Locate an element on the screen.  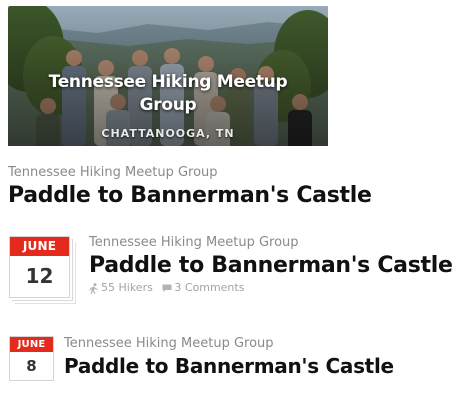
calendar-day: 12 is located at coordinates (39, 276).